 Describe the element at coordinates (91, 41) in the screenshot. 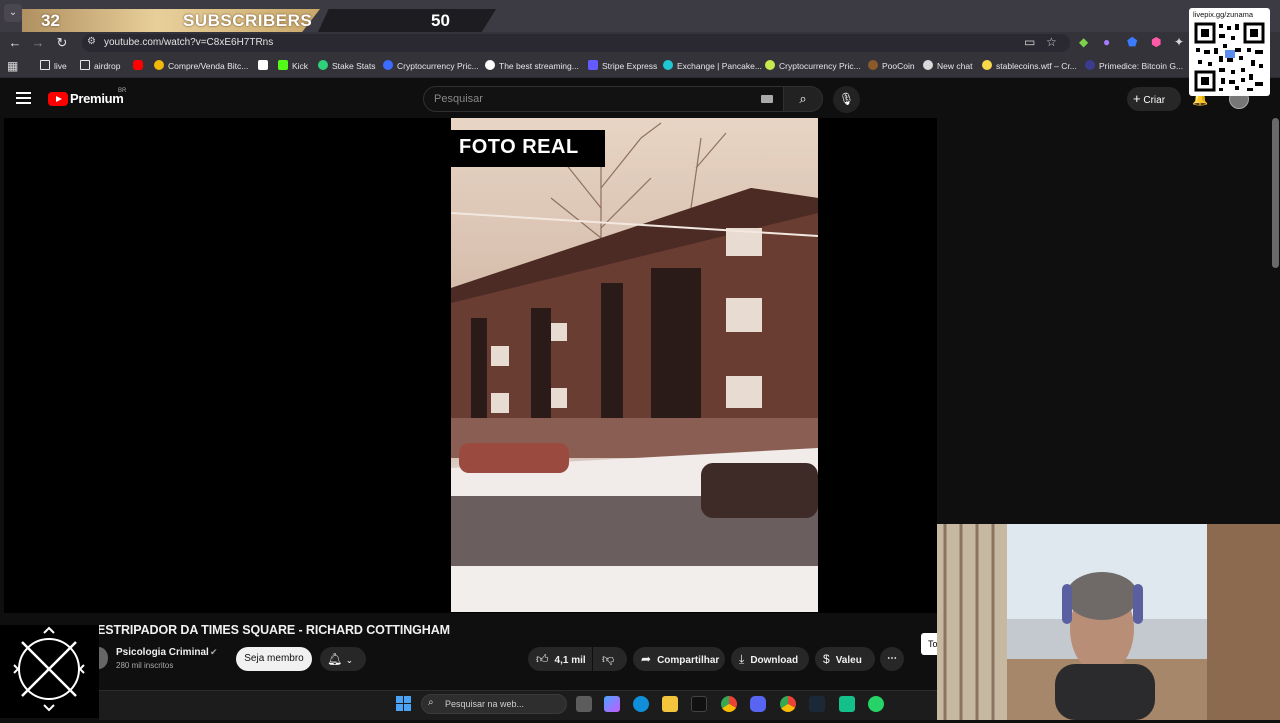

I see `site-info-icon: ⚙` at that location.